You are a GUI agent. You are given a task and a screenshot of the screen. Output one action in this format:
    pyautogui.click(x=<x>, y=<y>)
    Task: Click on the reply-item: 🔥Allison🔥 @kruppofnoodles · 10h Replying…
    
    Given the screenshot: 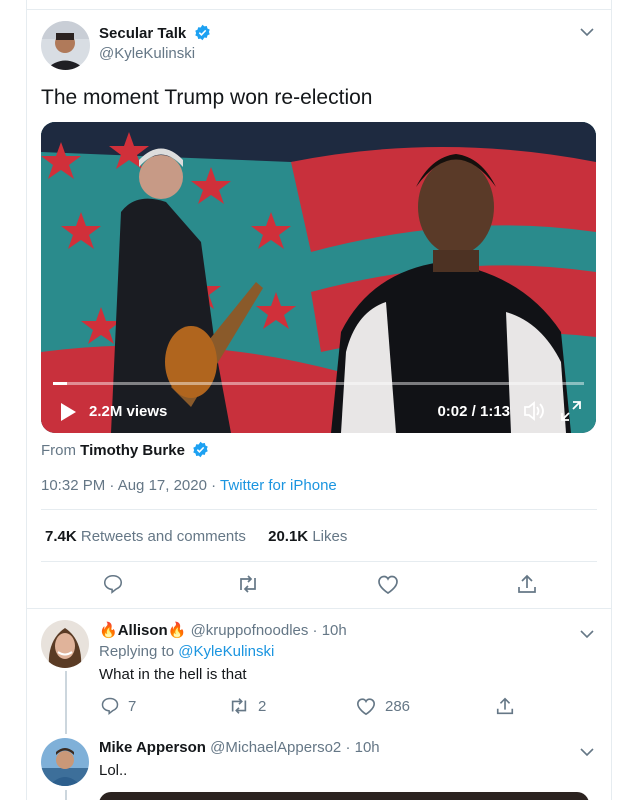 What is the action you would take?
    pyautogui.click(x=319, y=671)
    